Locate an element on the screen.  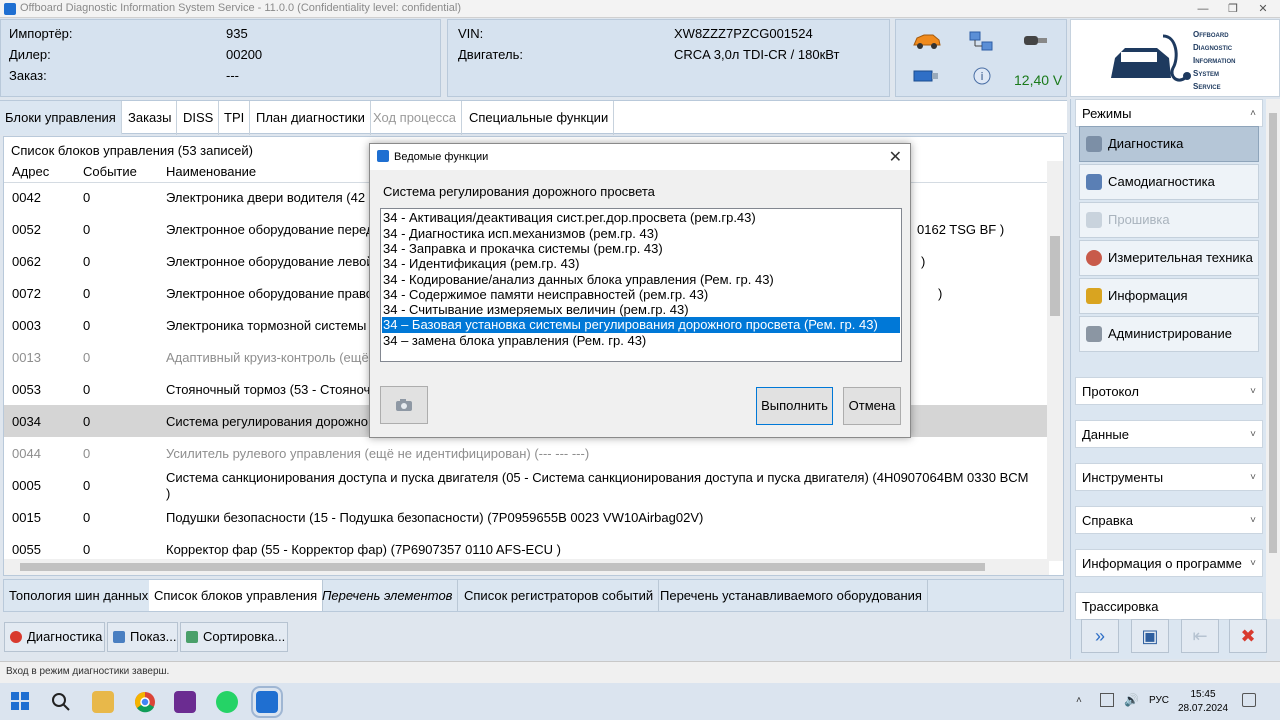
dealer-value: 00200 is located at coordinates (244, 54).